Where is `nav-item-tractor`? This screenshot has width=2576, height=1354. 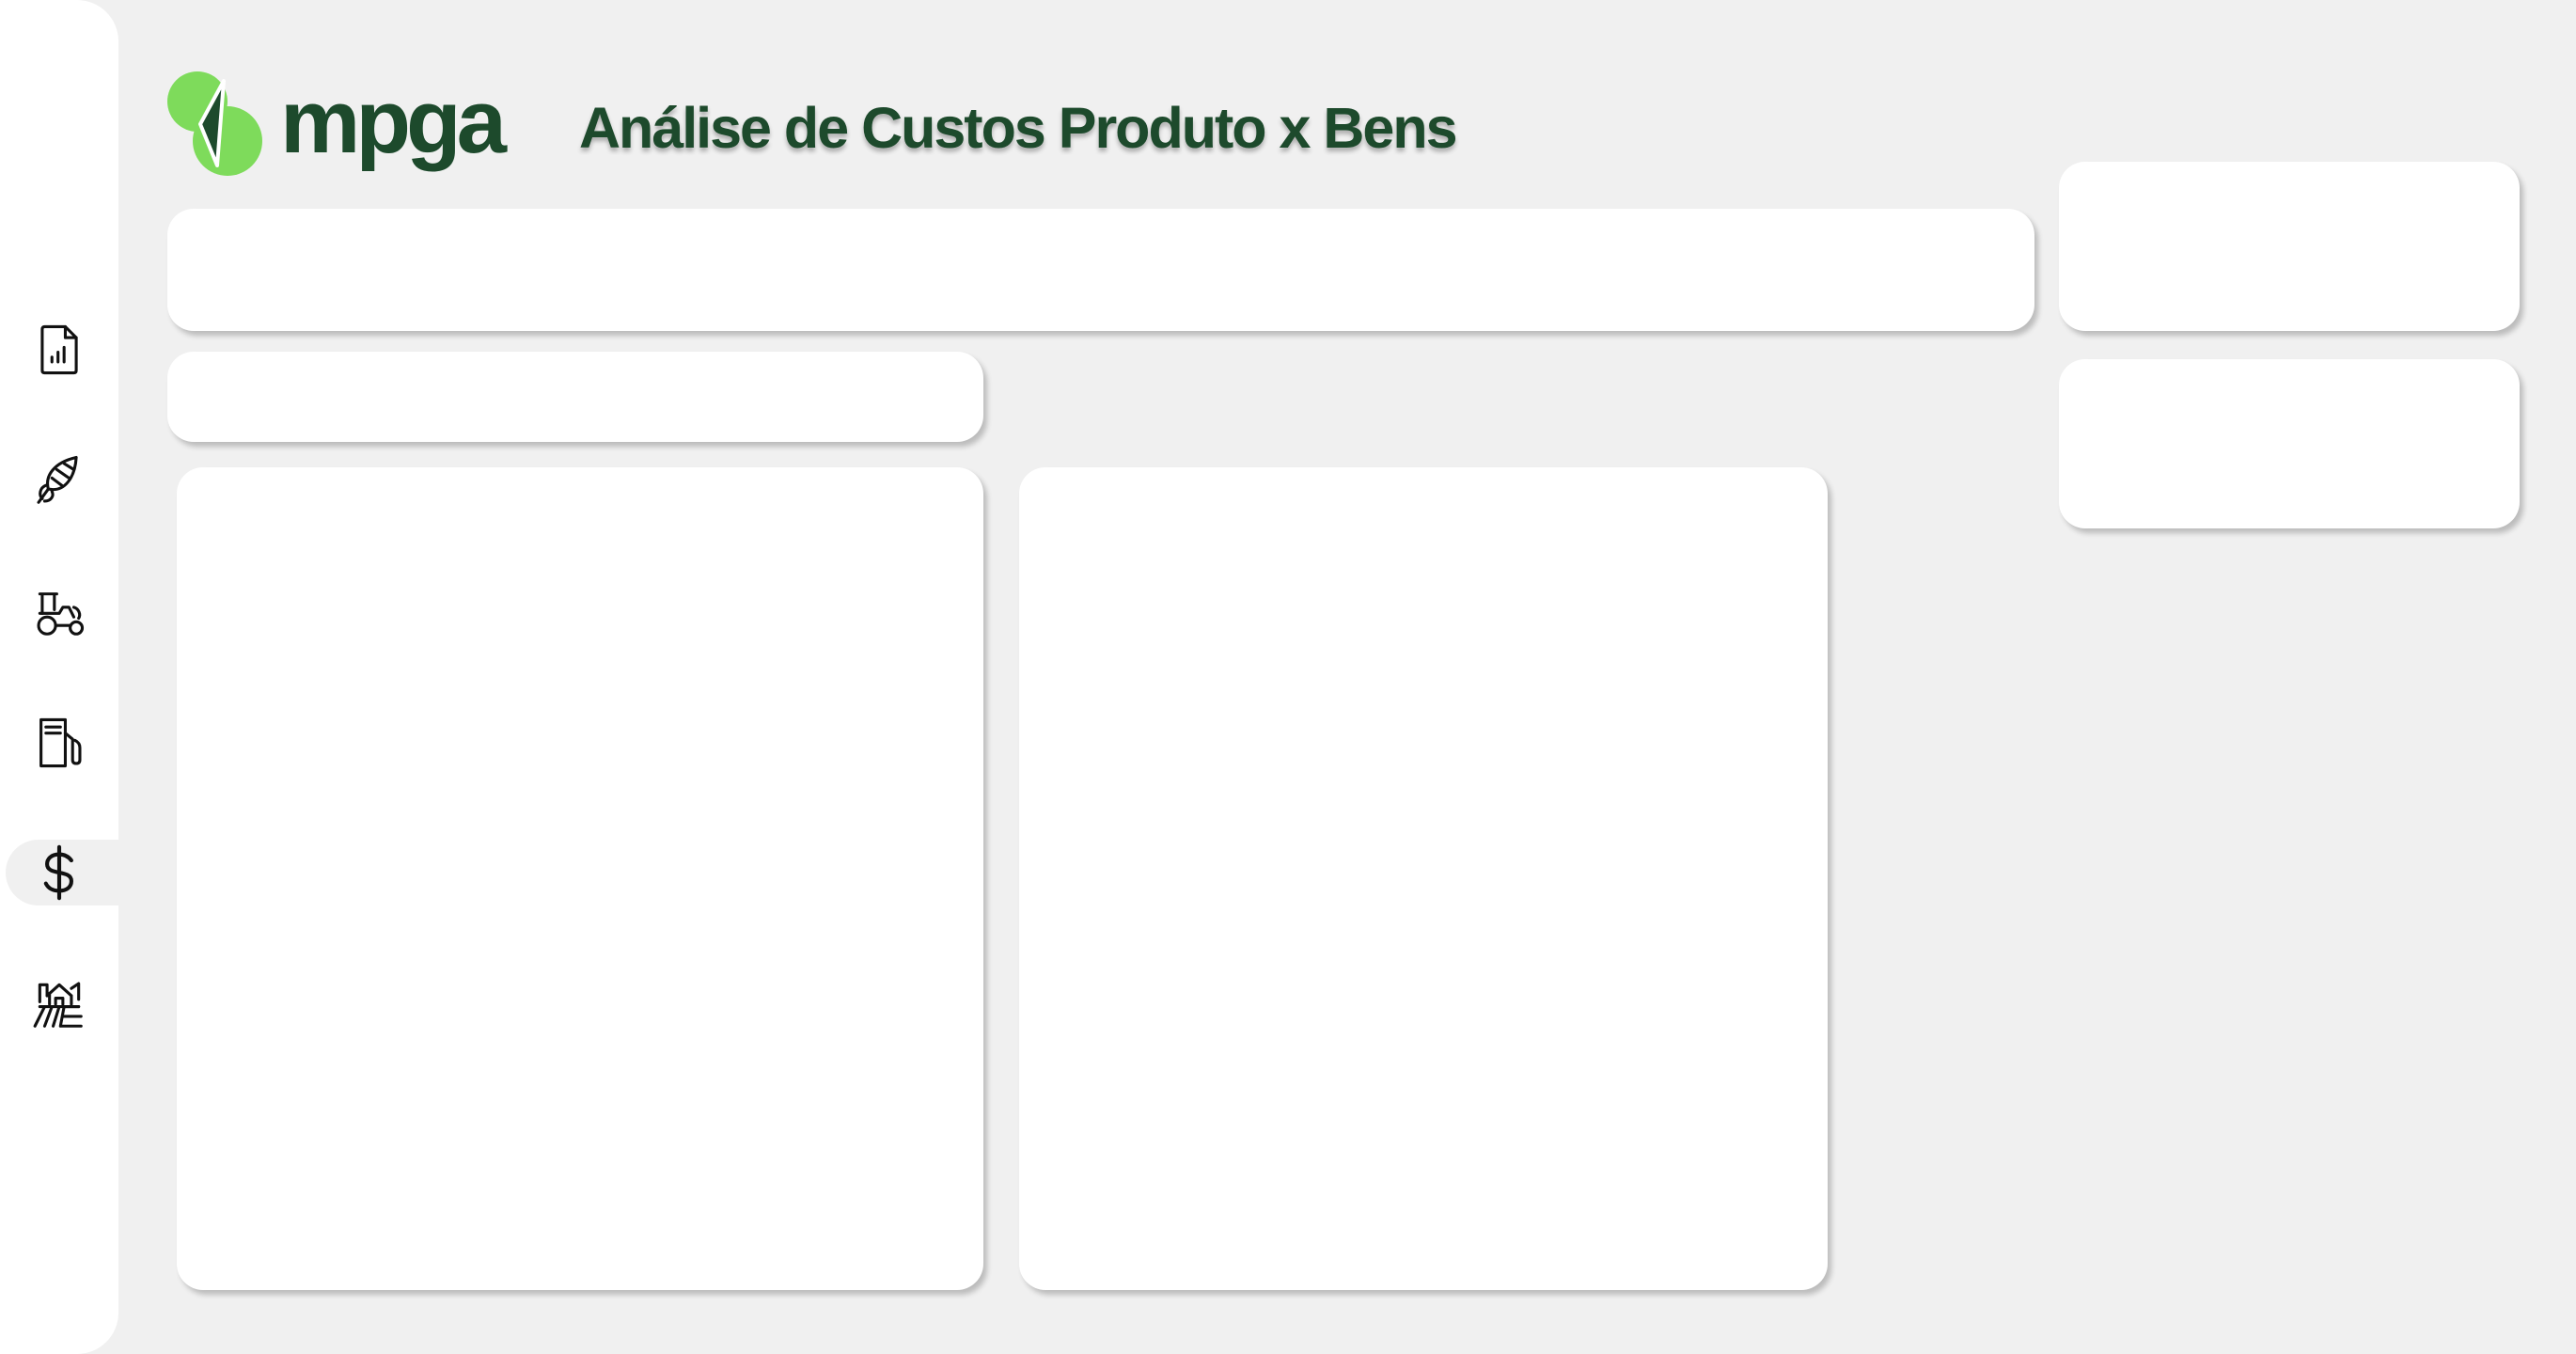
nav-item-tractor is located at coordinates (59, 612).